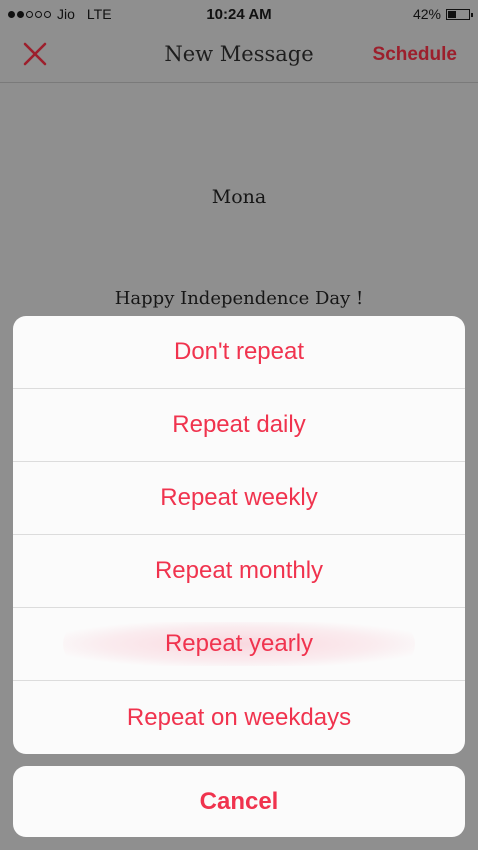  I want to click on option-repeat-monthly: Repeat monthly, so click(239, 571).